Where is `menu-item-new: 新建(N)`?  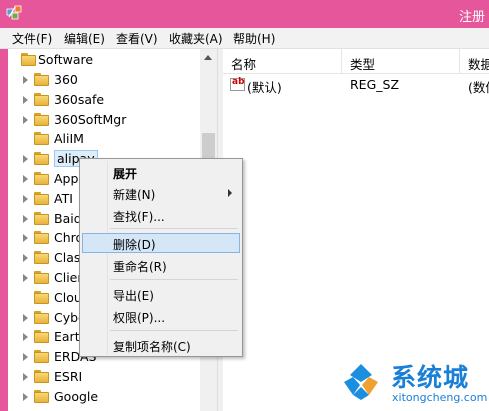 menu-item-new: 新建(N) is located at coordinates (161, 193).